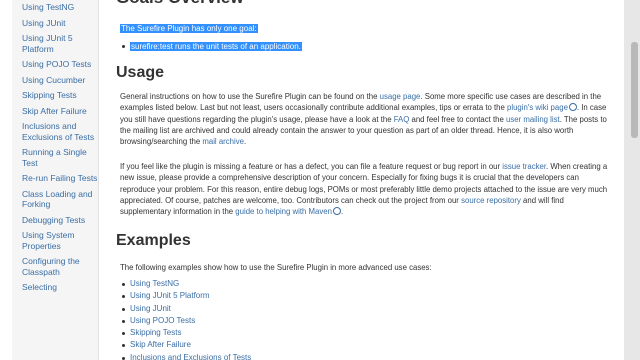  What do you see at coordinates (55, 65) in the screenshot?
I see `sidebar-item: Using POJO Tests` at bounding box center [55, 65].